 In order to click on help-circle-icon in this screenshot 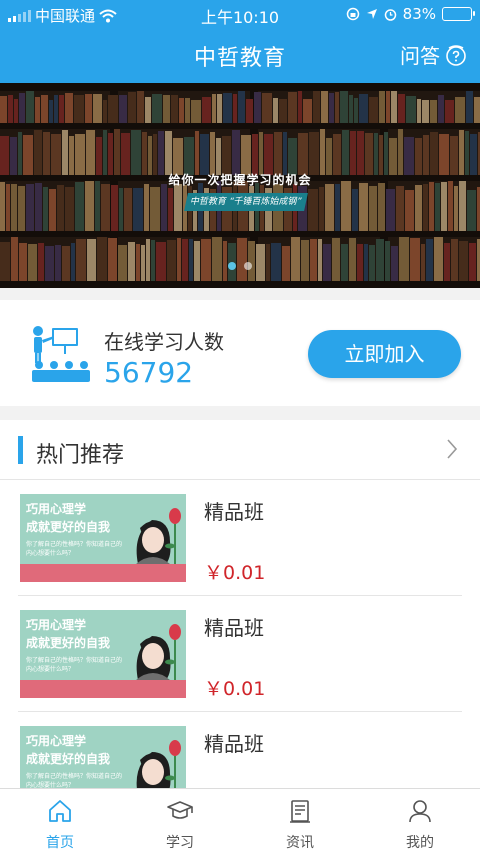, I will do `click(456, 55)`.